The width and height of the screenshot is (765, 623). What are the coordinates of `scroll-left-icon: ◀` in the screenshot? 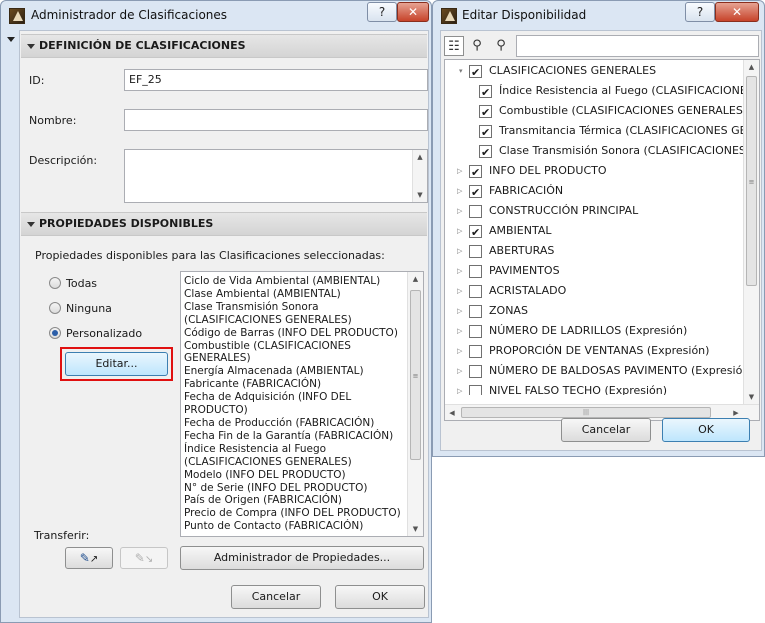 It's located at (452, 412).